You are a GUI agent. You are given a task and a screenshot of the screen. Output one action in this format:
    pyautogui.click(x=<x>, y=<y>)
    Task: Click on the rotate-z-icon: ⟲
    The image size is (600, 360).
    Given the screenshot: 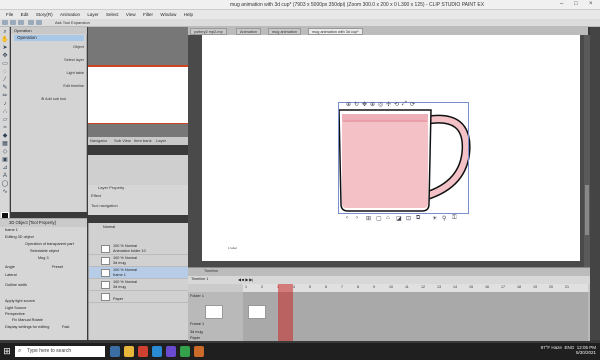 What is the action you would take?
    pyautogui.click(x=396, y=104)
    